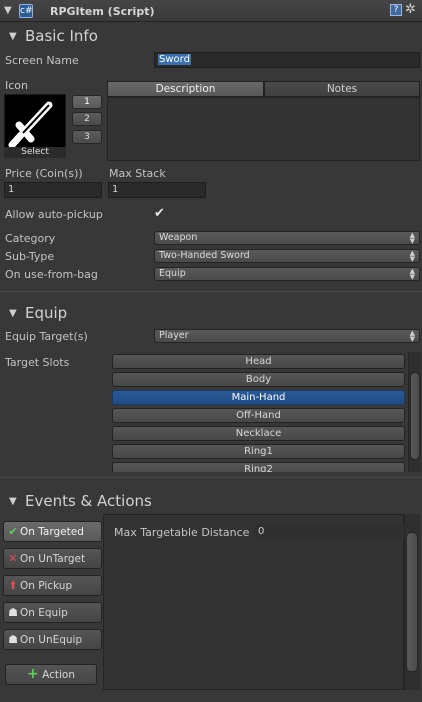  I want to click on auto-pickup-label: Allow auto-pickup, so click(54, 214).